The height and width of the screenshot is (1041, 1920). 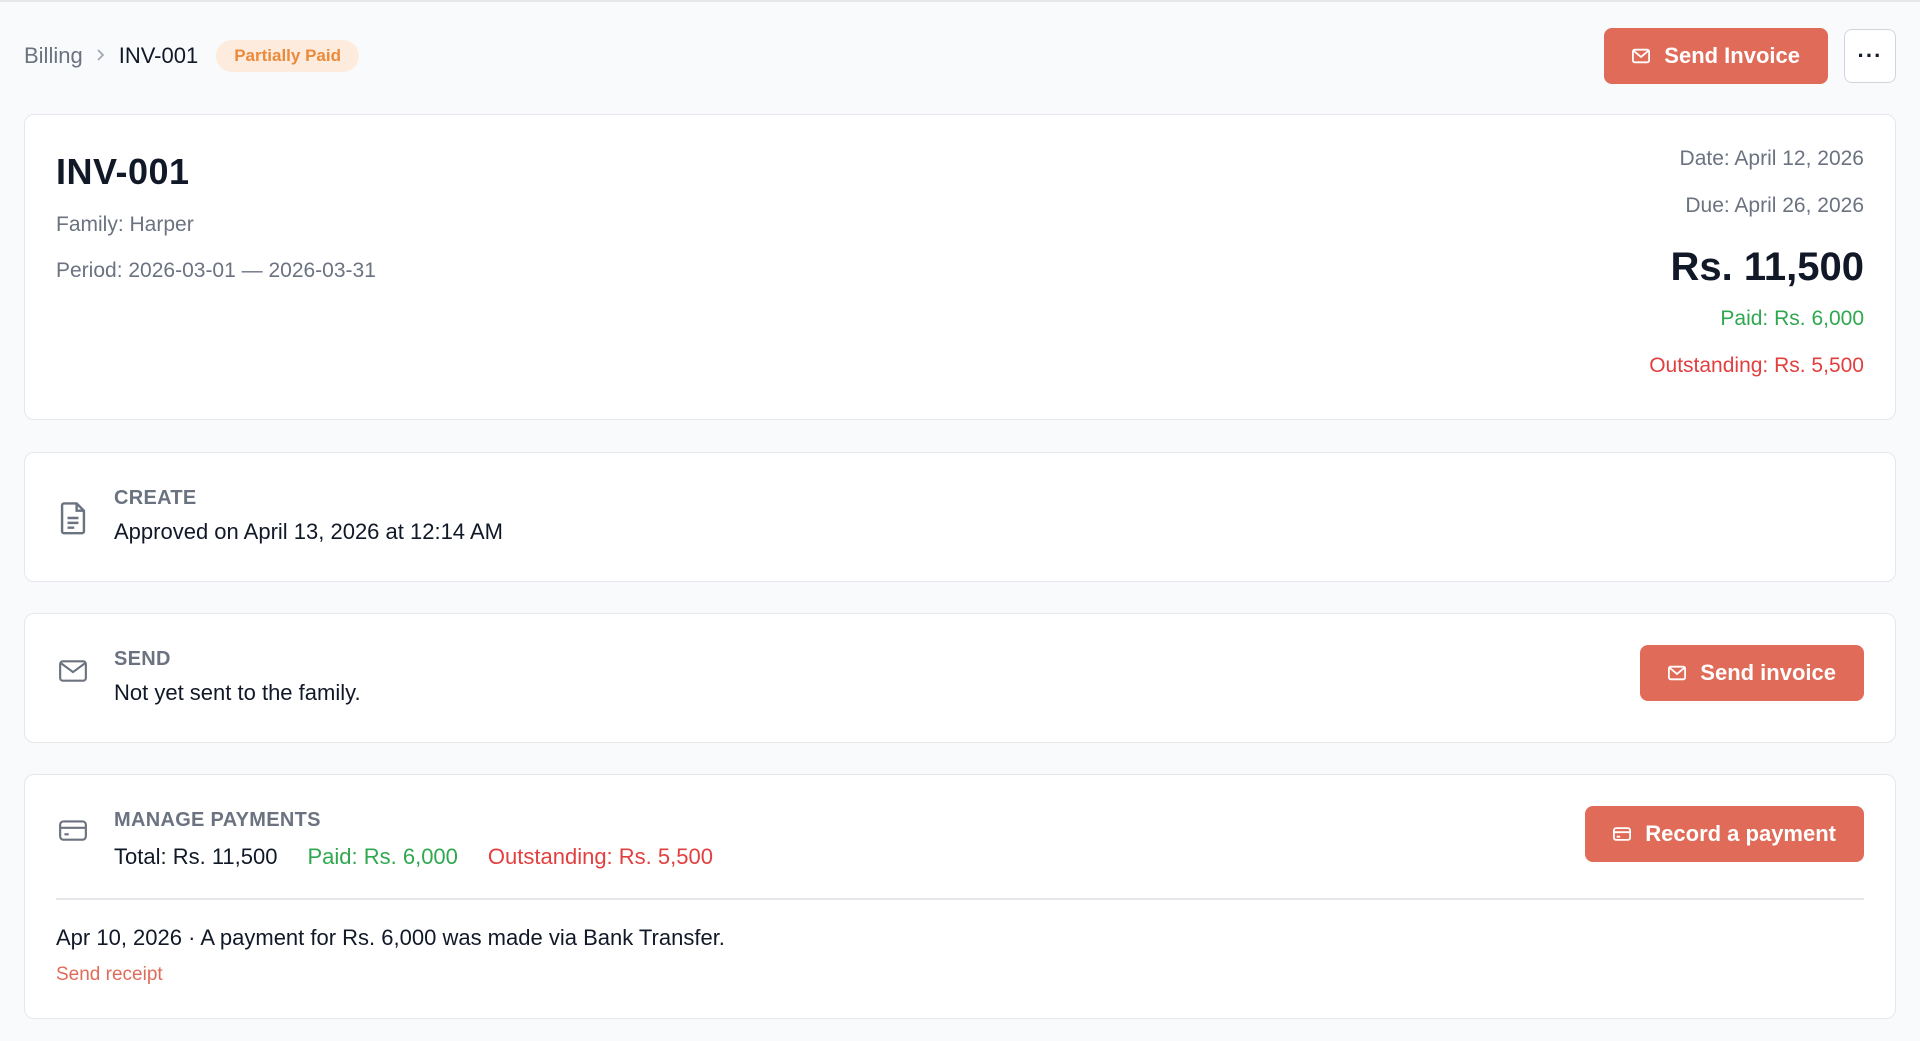 What do you see at coordinates (155, 498) in the screenshot?
I see `step-create-label: CREATE` at bounding box center [155, 498].